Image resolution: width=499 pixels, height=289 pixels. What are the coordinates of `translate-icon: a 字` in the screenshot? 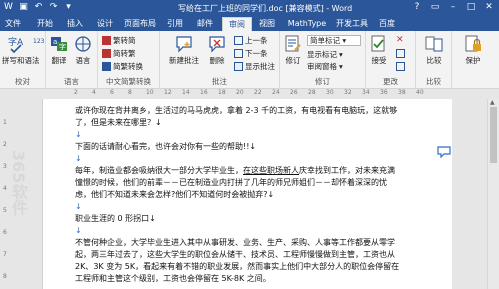 It's located at (59, 44).